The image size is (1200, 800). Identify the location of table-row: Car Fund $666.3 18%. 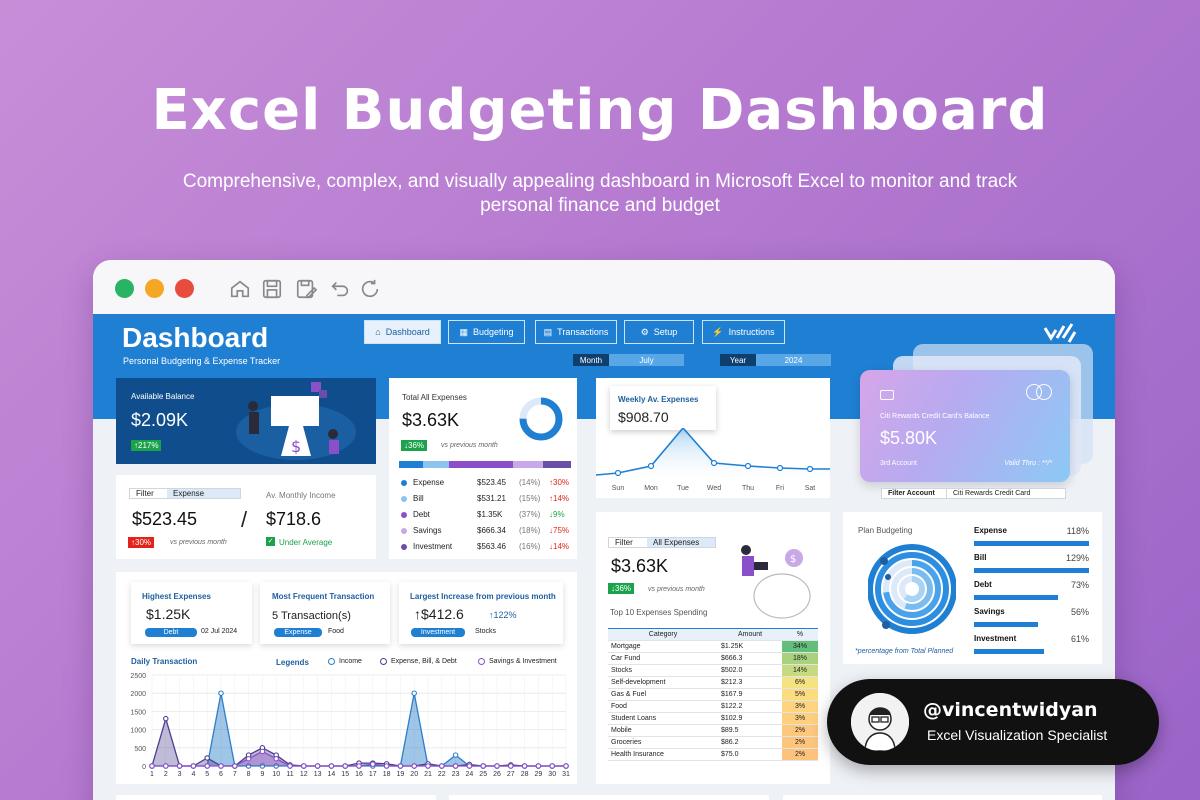
(713, 658).